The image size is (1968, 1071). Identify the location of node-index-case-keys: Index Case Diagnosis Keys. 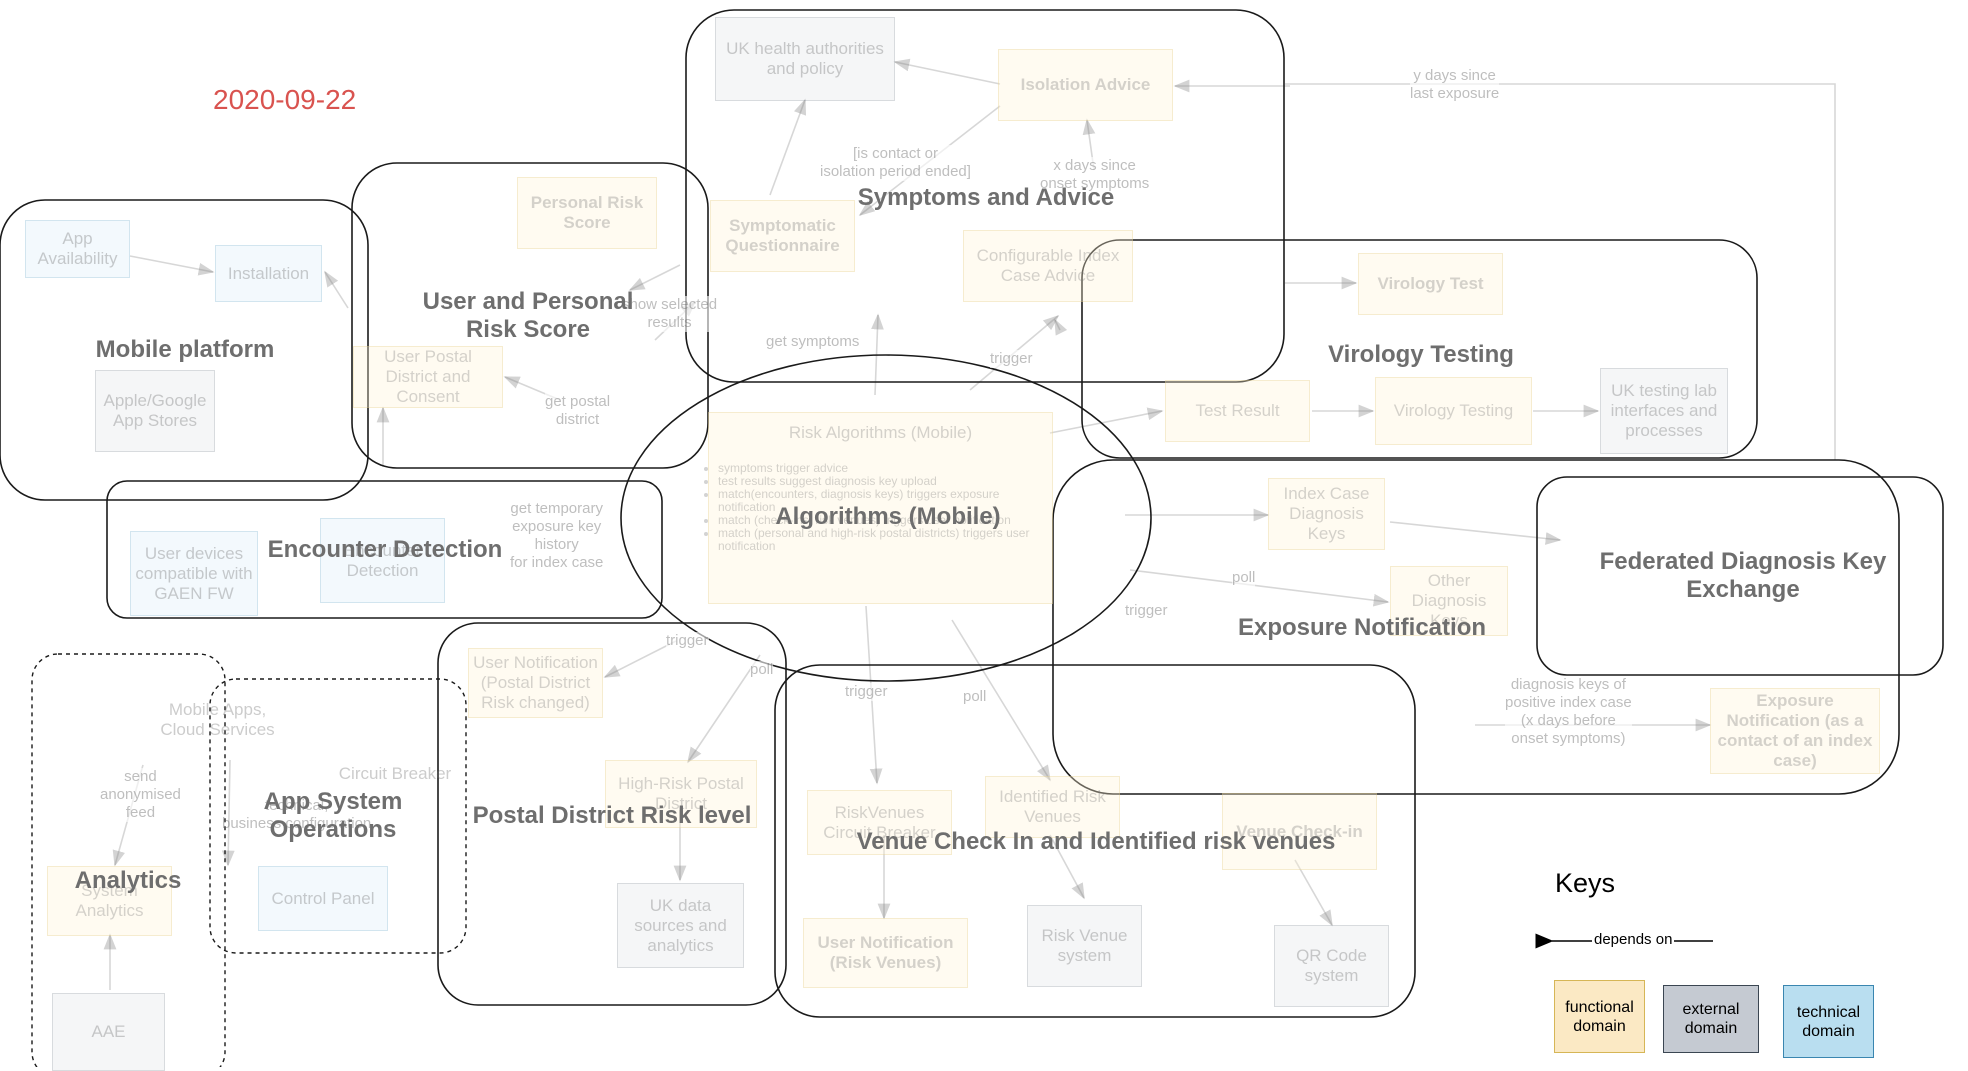
(1326, 514).